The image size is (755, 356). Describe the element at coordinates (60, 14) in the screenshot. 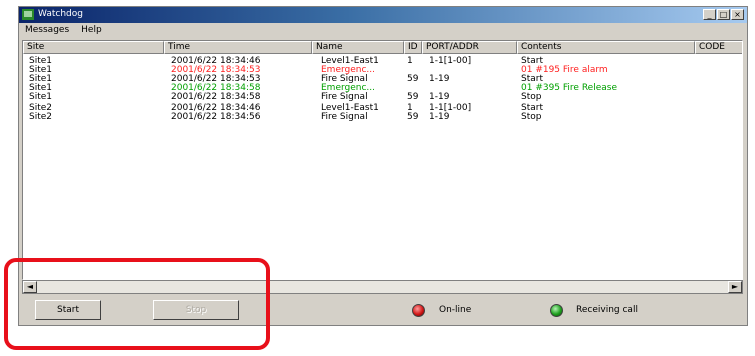

I see `window-title: Watchdog` at that location.